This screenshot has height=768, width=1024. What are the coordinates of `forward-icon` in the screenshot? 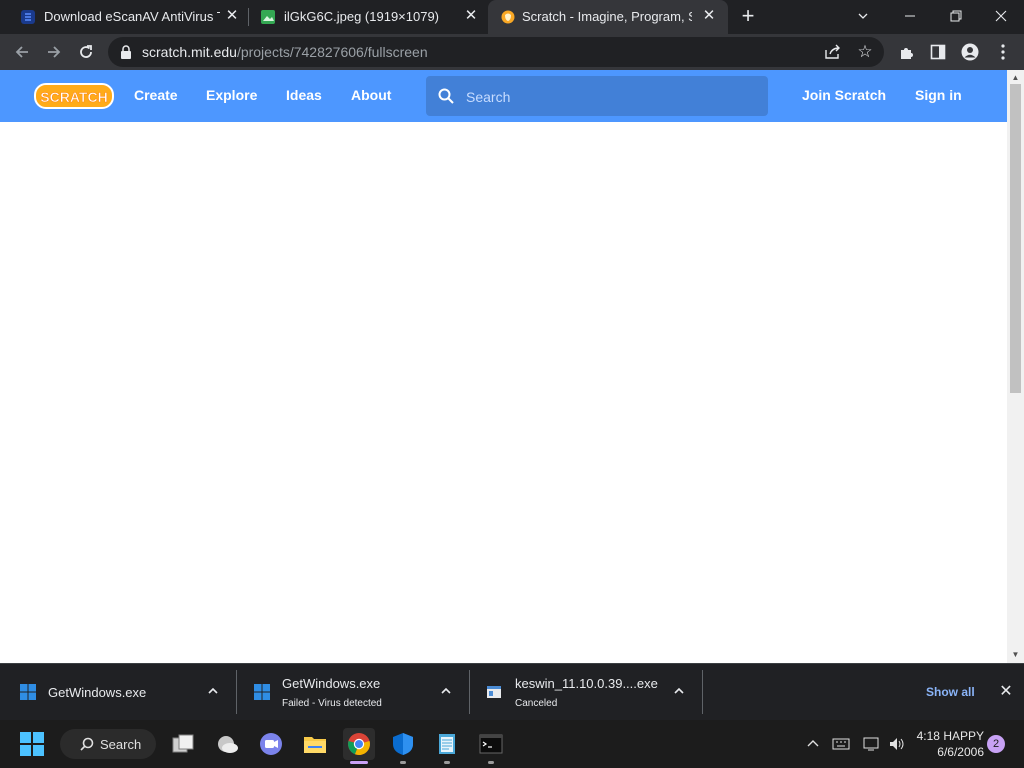 It's located at (54, 52).